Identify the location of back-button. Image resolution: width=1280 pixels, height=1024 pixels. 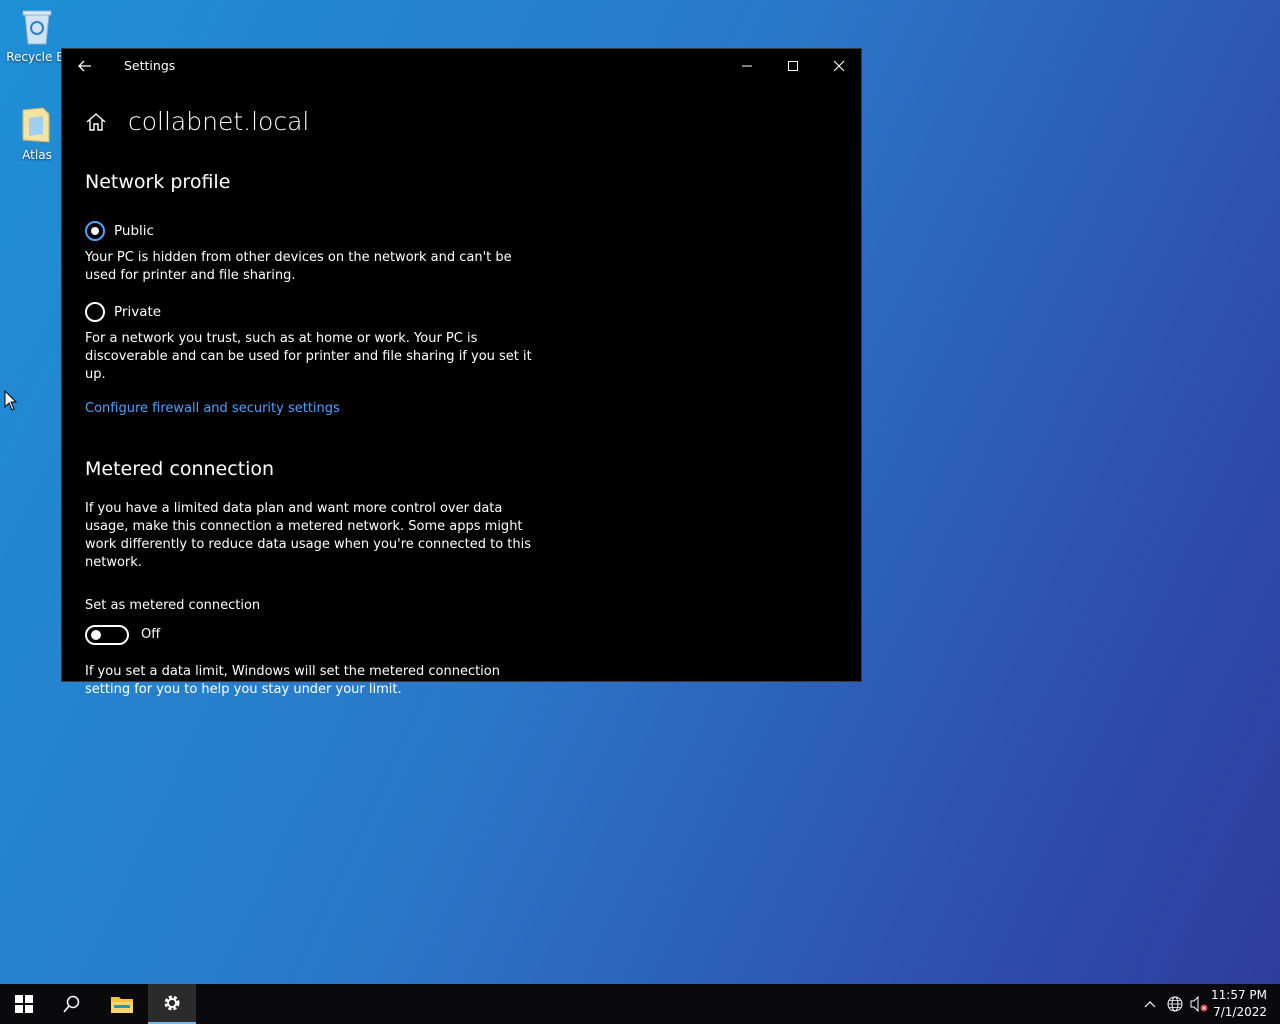
(85, 66).